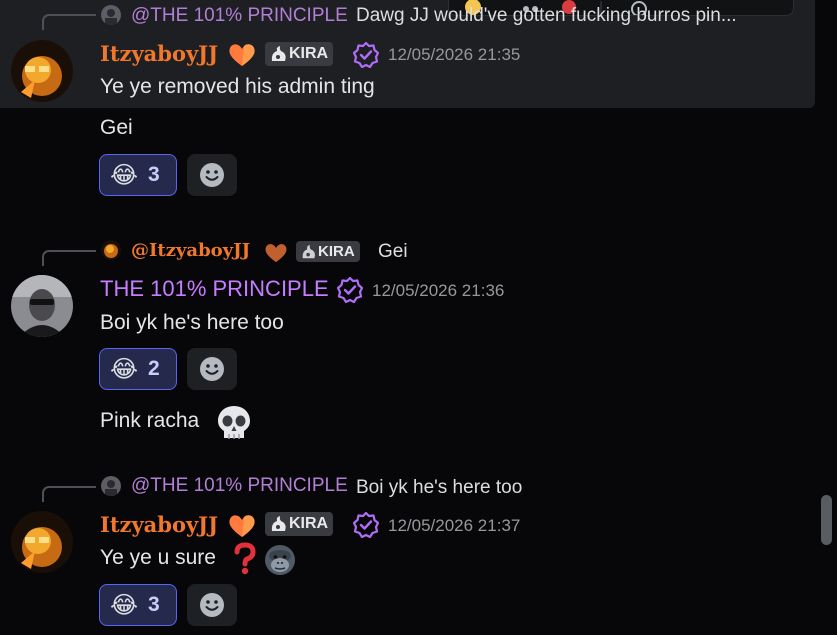 The height and width of the screenshot is (635, 837). What do you see at coordinates (190, 250) in the screenshot?
I see `reply-author: @ItzyaboyJJ` at bounding box center [190, 250].